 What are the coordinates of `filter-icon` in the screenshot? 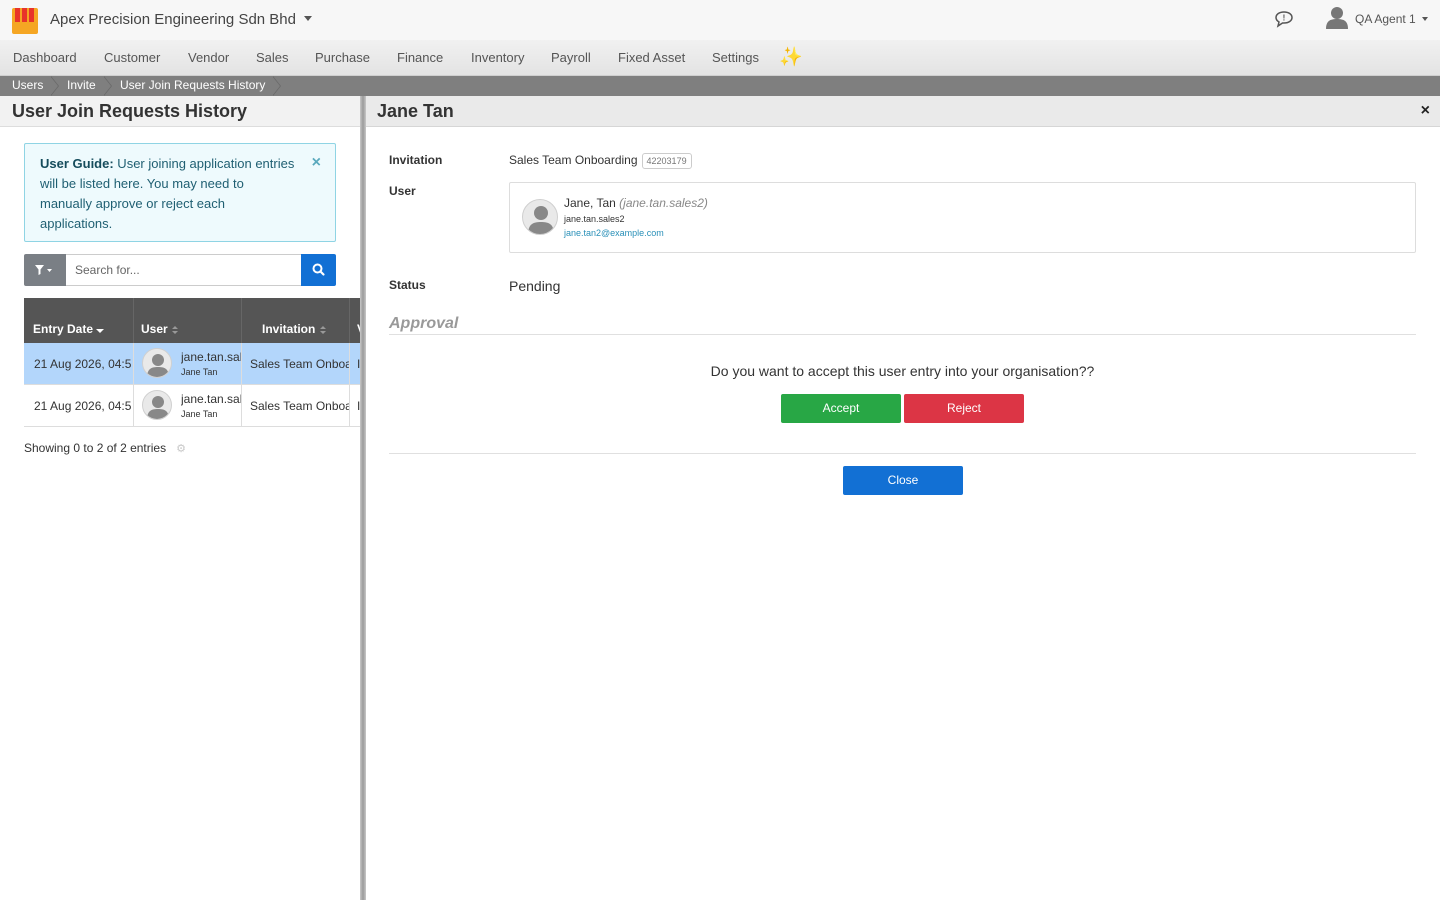 It's located at (43, 270).